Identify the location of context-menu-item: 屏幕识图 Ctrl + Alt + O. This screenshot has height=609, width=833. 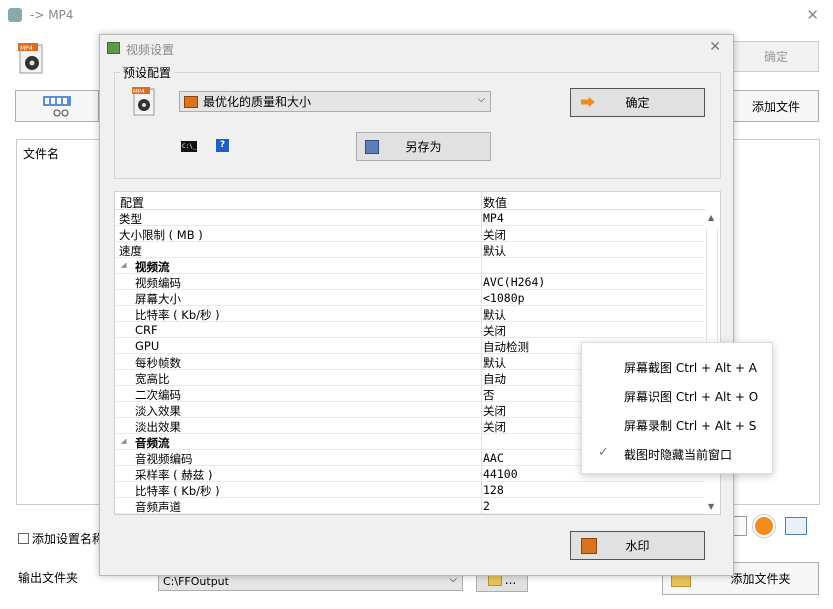
(677, 396).